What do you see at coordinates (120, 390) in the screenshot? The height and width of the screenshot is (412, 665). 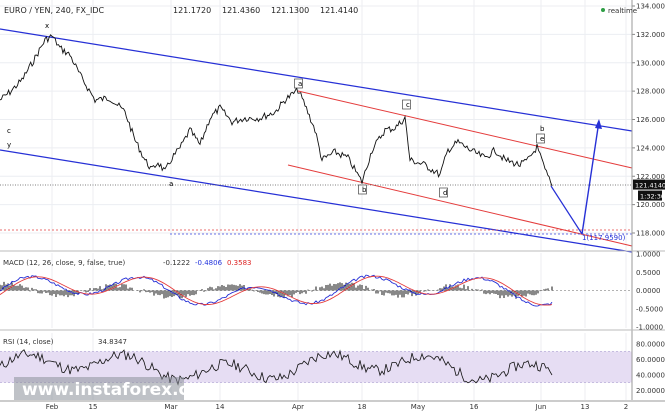 I see `watermark: www.instaforex.com` at bounding box center [120, 390].